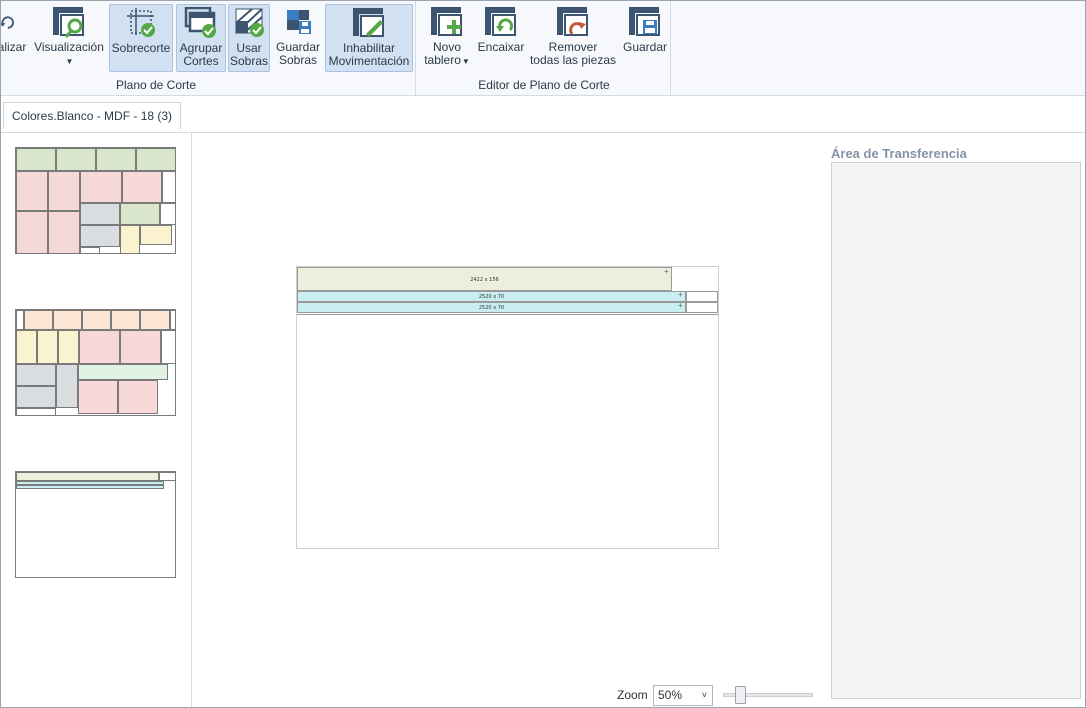 This screenshot has width=1086, height=708. What do you see at coordinates (141, 22) in the screenshot?
I see `sobrecorte-icon` at bounding box center [141, 22].